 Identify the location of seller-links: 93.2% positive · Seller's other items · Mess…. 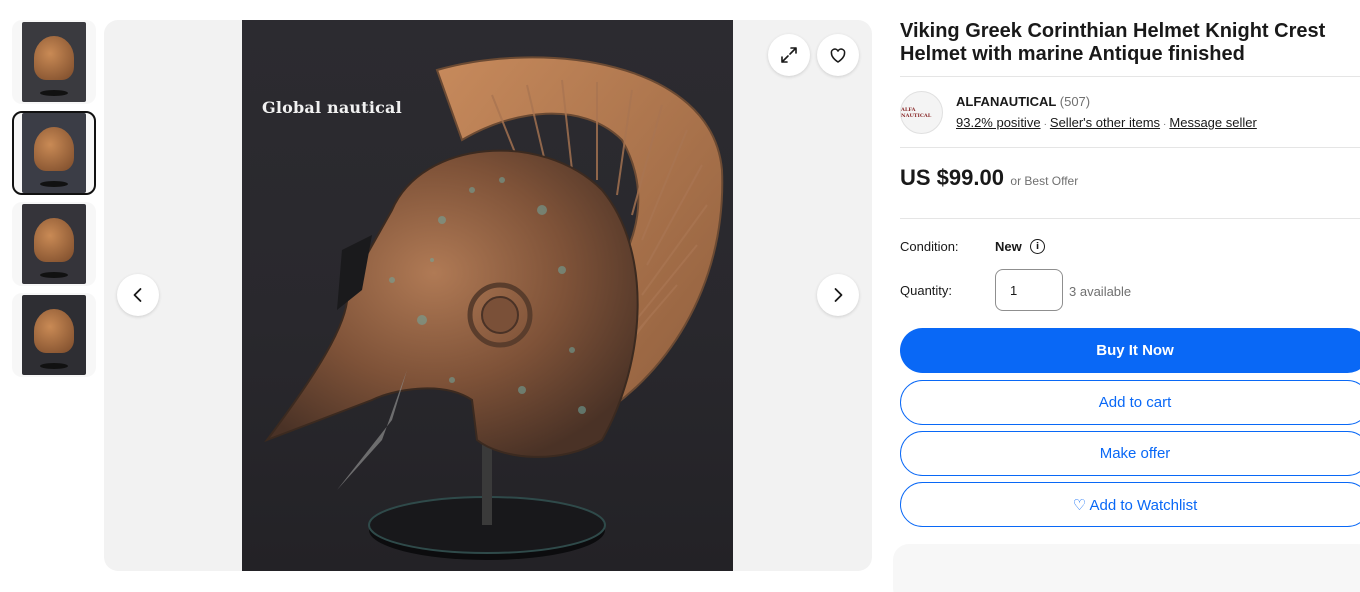
(1106, 122).